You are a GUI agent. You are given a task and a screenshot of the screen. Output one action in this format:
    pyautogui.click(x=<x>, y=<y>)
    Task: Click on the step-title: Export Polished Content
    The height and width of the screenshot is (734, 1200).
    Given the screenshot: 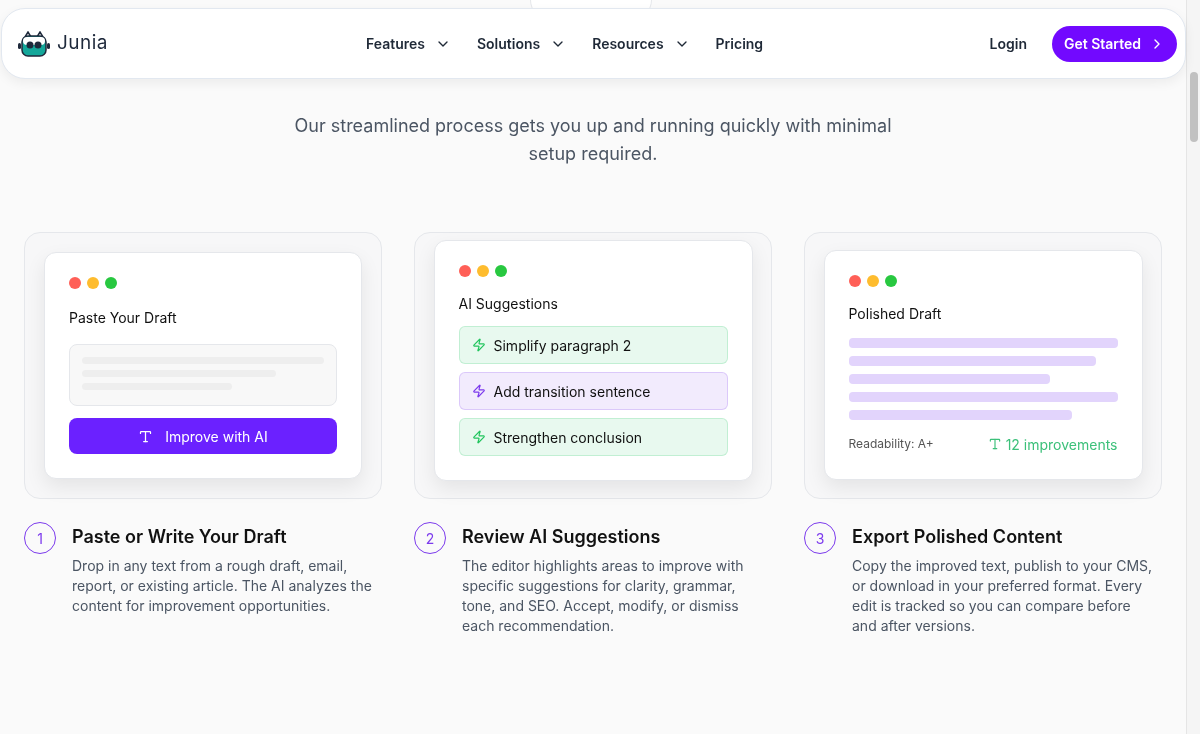 What is the action you would take?
    pyautogui.click(x=958, y=537)
    